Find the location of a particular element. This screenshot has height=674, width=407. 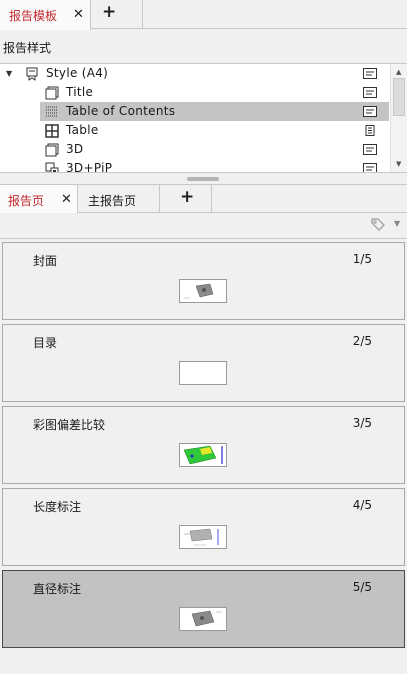

tab-label: 主报告页 is located at coordinates (112, 201).